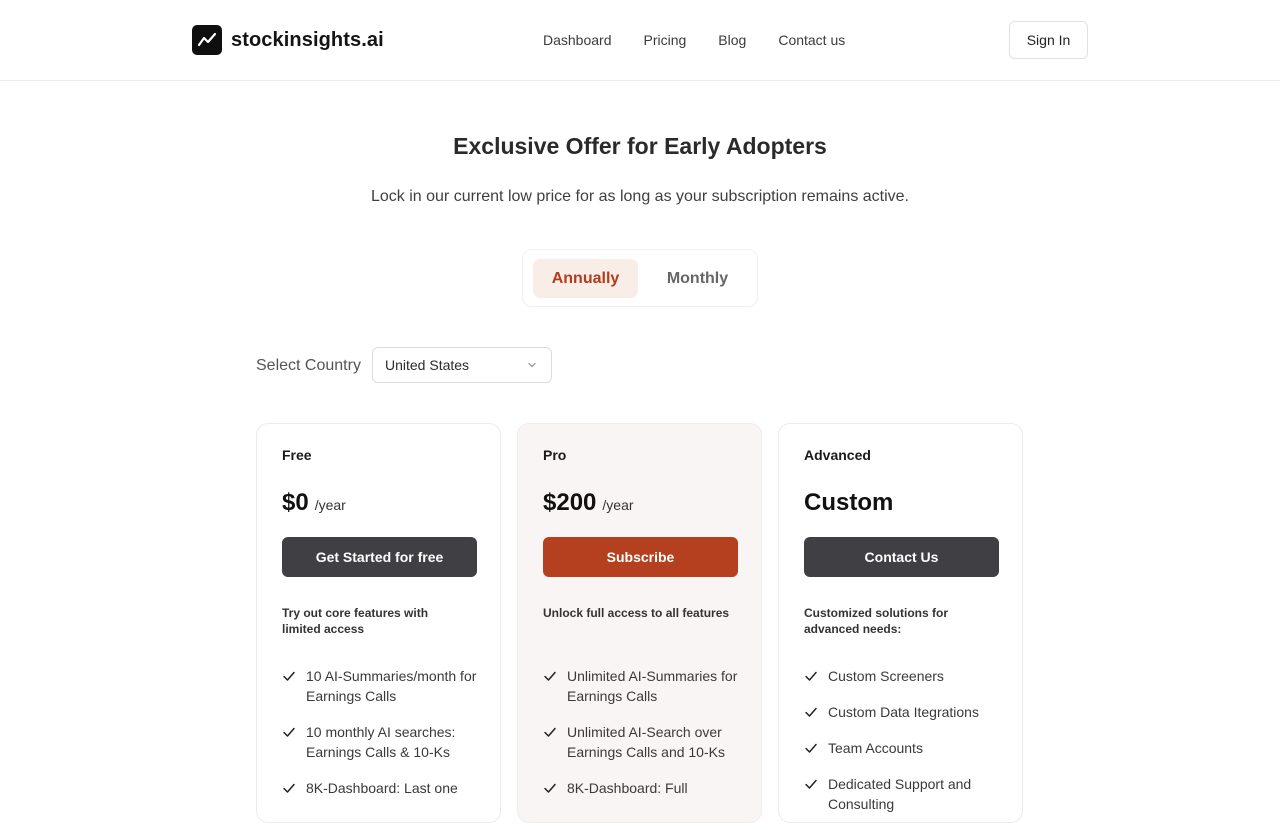 This screenshot has height=830, width=1280. I want to click on feature-item: 10 AI-Summaries/month for Earnings Calls, so click(382, 686).